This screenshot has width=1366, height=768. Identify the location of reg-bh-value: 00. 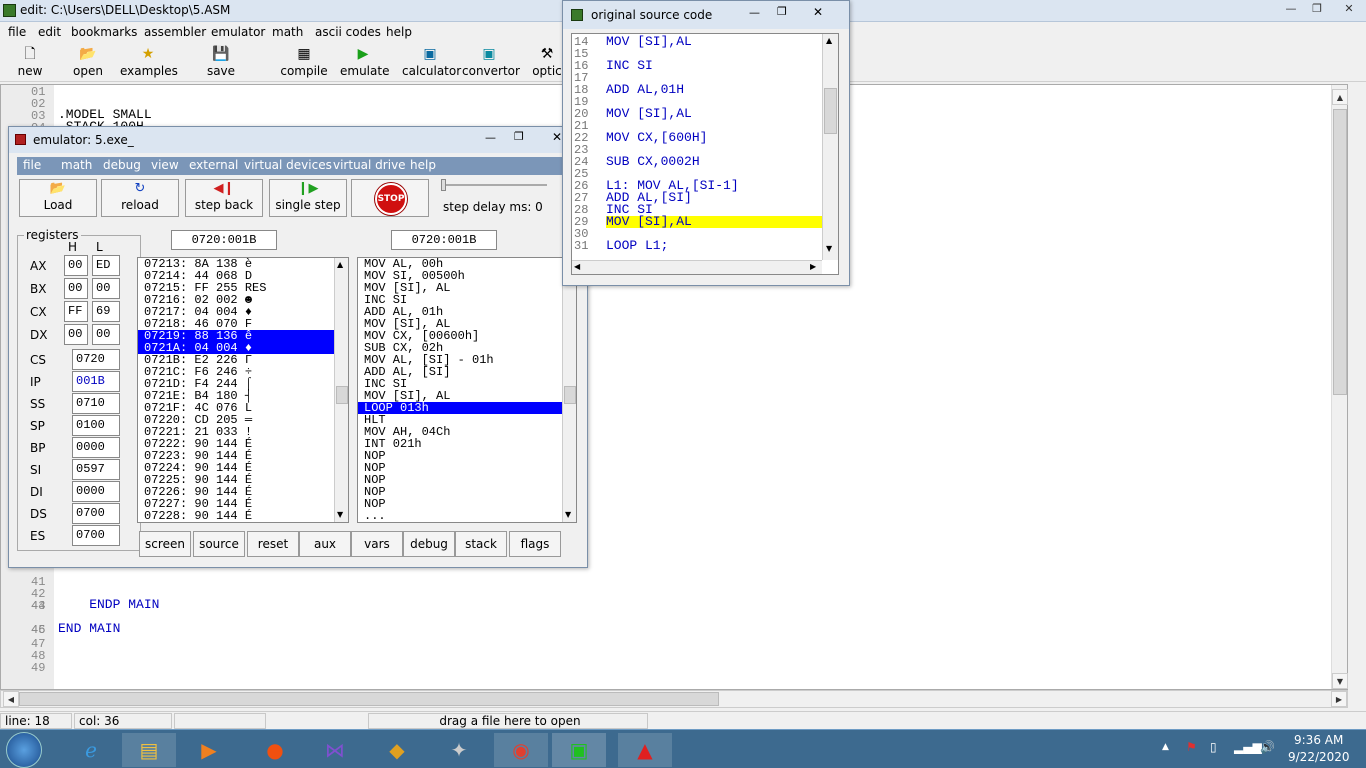
(76, 288).